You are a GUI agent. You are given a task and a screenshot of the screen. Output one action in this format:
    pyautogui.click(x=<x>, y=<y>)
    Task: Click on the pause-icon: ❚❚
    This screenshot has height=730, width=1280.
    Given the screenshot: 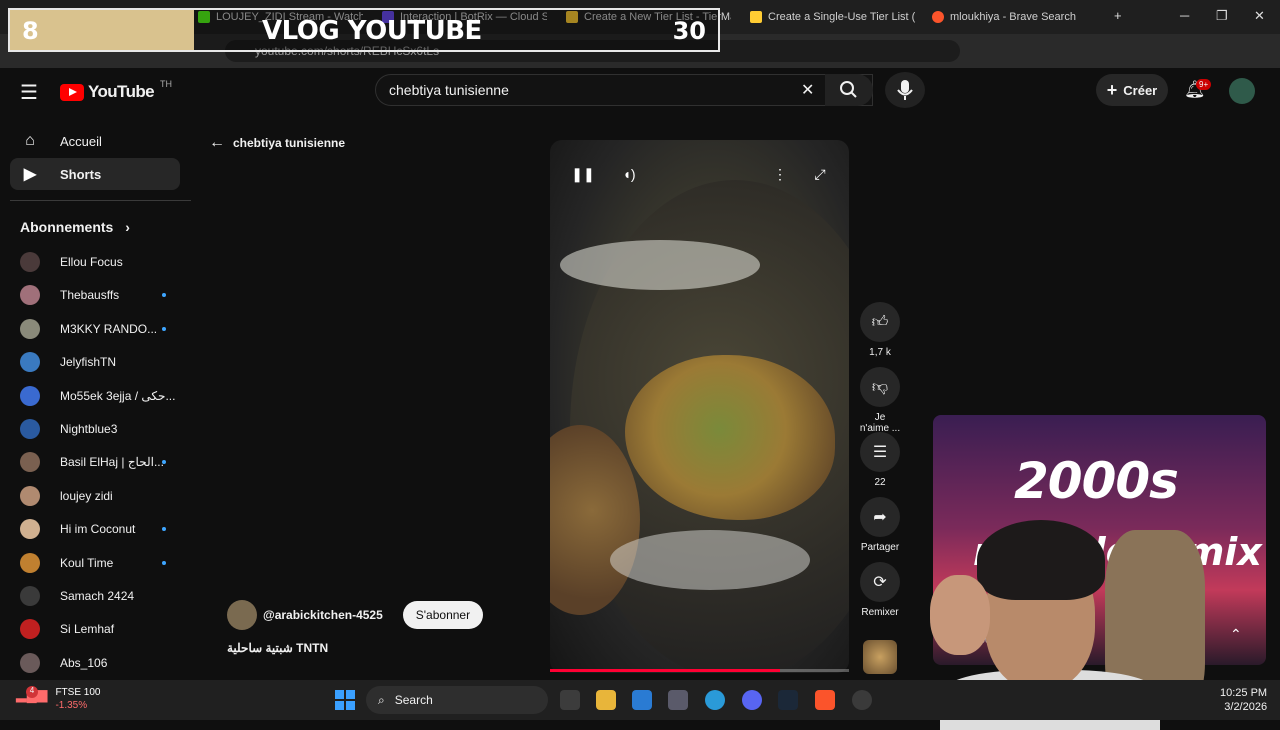 What is the action you would take?
    pyautogui.click(x=583, y=174)
    